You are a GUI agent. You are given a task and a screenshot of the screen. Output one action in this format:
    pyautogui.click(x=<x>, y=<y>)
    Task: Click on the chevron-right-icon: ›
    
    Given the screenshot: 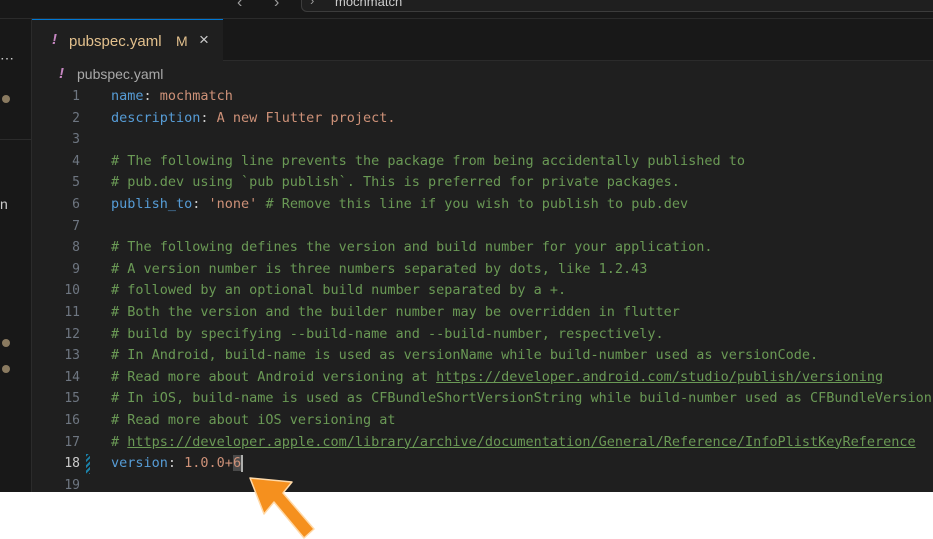 What is the action you would take?
    pyautogui.click(x=312, y=4)
    